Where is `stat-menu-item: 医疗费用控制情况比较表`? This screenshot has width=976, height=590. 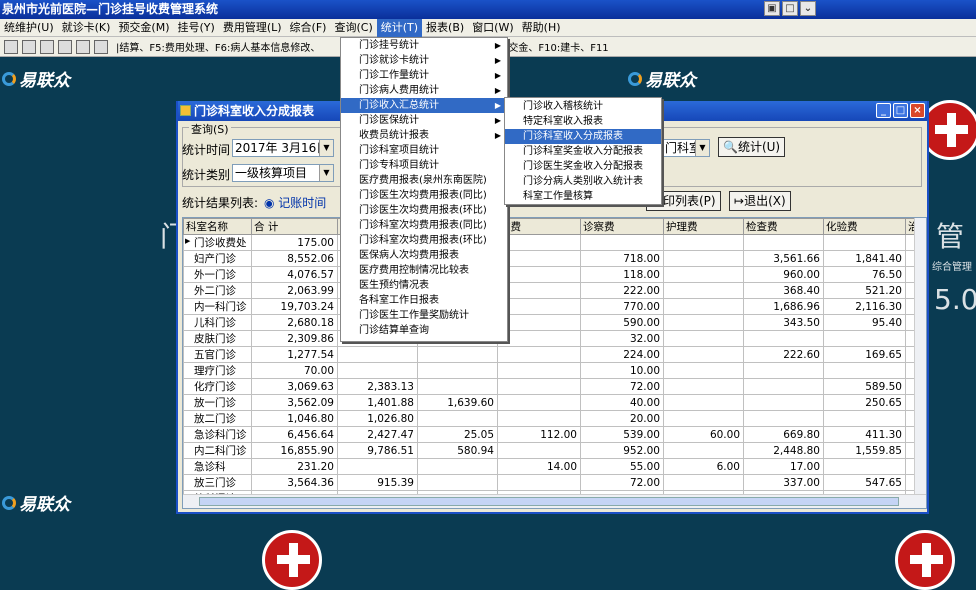 stat-menu-item: 医疗费用控制情况比较表 is located at coordinates (424, 270).